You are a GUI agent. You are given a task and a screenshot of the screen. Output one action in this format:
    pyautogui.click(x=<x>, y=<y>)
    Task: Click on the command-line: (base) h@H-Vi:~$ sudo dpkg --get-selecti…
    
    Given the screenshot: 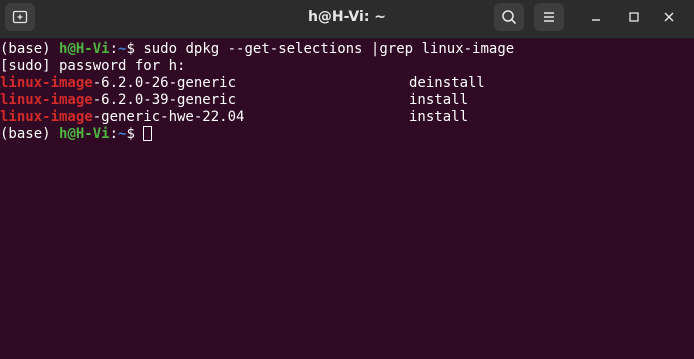 What is the action you would take?
    pyautogui.click(x=257, y=49)
    